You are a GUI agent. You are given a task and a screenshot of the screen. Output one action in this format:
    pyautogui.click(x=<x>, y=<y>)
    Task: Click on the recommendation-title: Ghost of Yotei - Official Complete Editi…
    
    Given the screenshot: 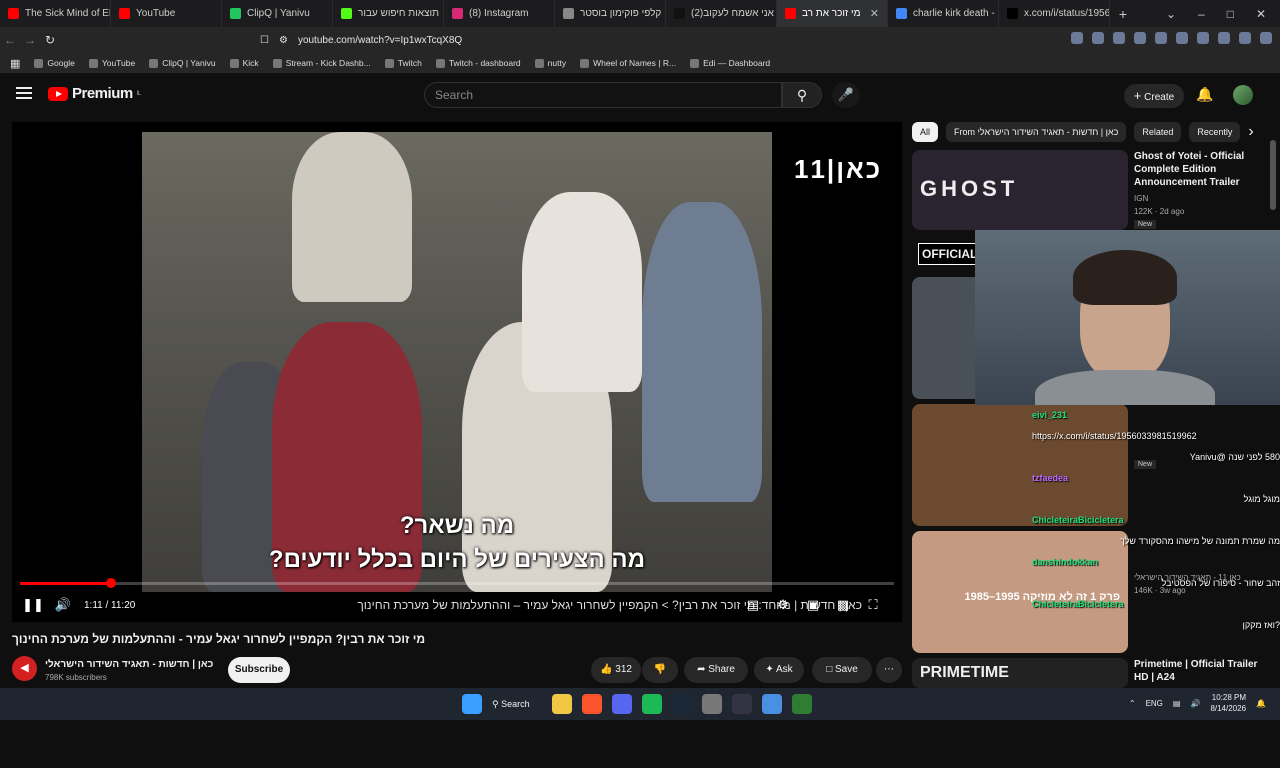 What is the action you would take?
    pyautogui.click(x=1196, y=169)
    